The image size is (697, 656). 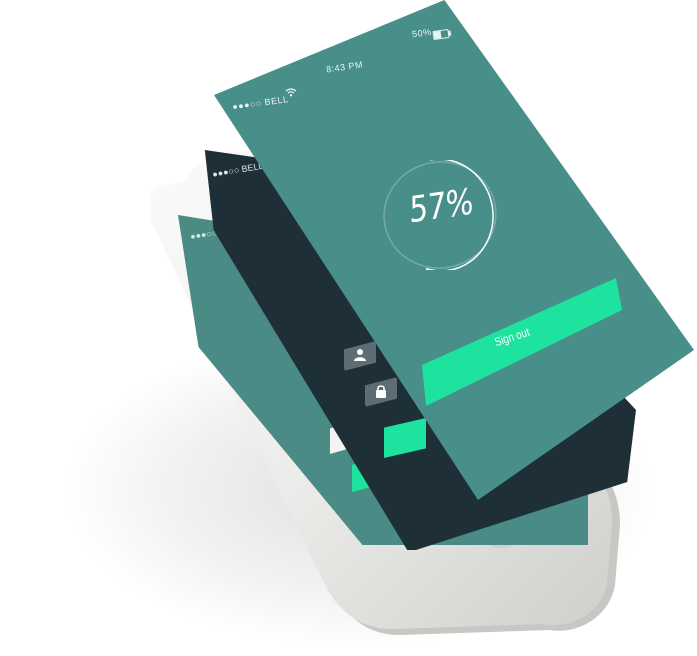 What do you see at coordinates (291, 92) in the screenshot?
I see `wifi-icon` at bounding box center [291, 92].